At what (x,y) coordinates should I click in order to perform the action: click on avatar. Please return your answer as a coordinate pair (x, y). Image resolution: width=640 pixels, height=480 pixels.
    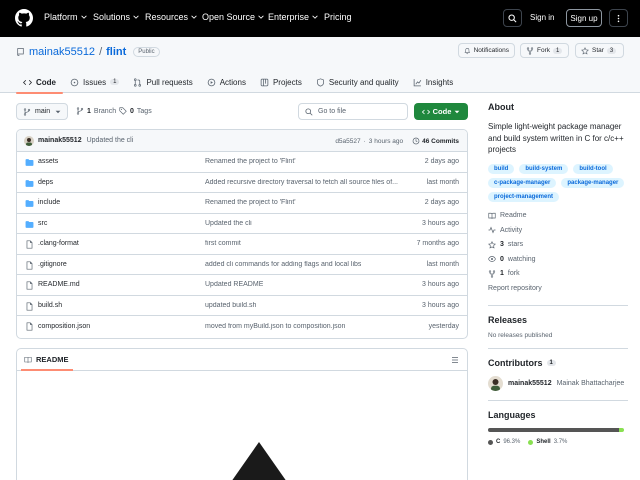
    Looking at the image, I should click on (29, 140).